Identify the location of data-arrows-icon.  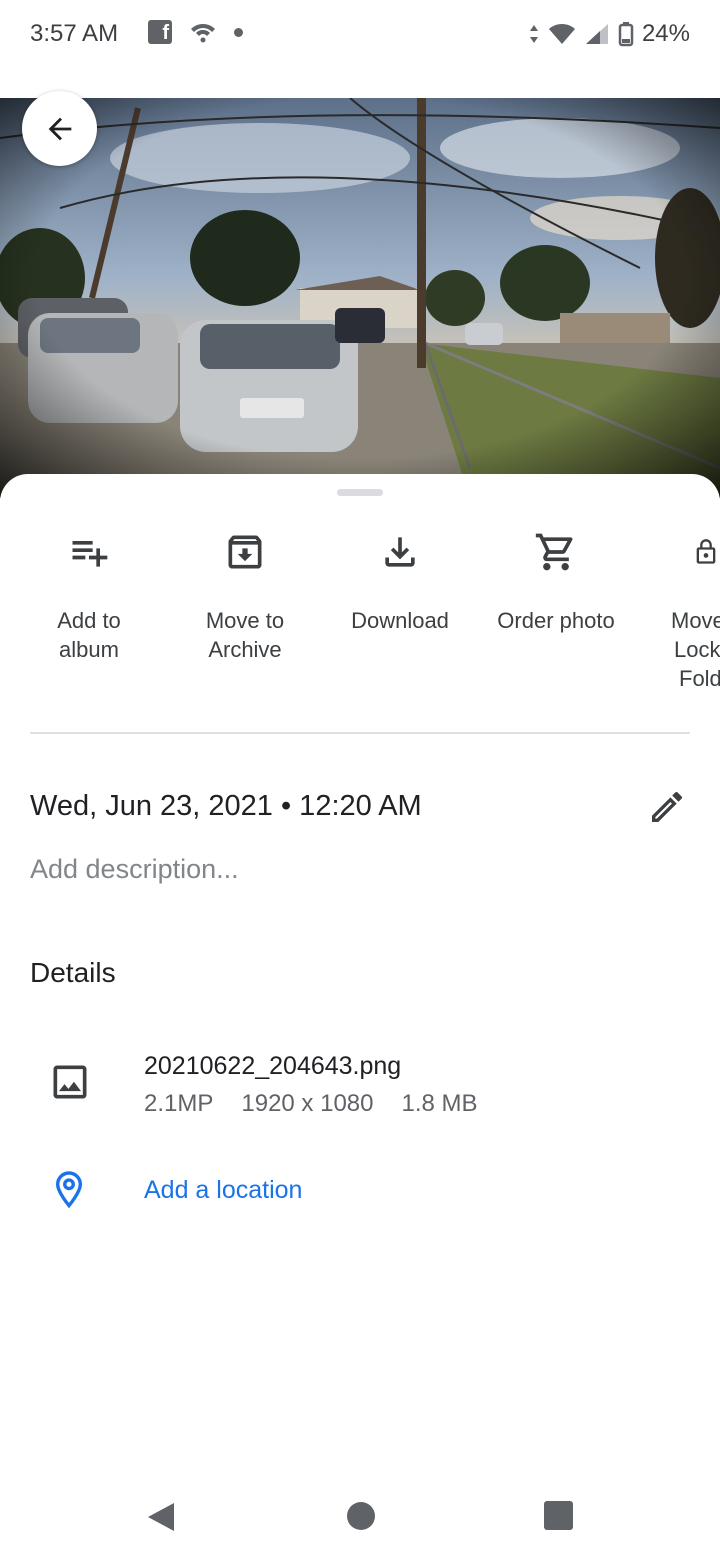
(533, 34).